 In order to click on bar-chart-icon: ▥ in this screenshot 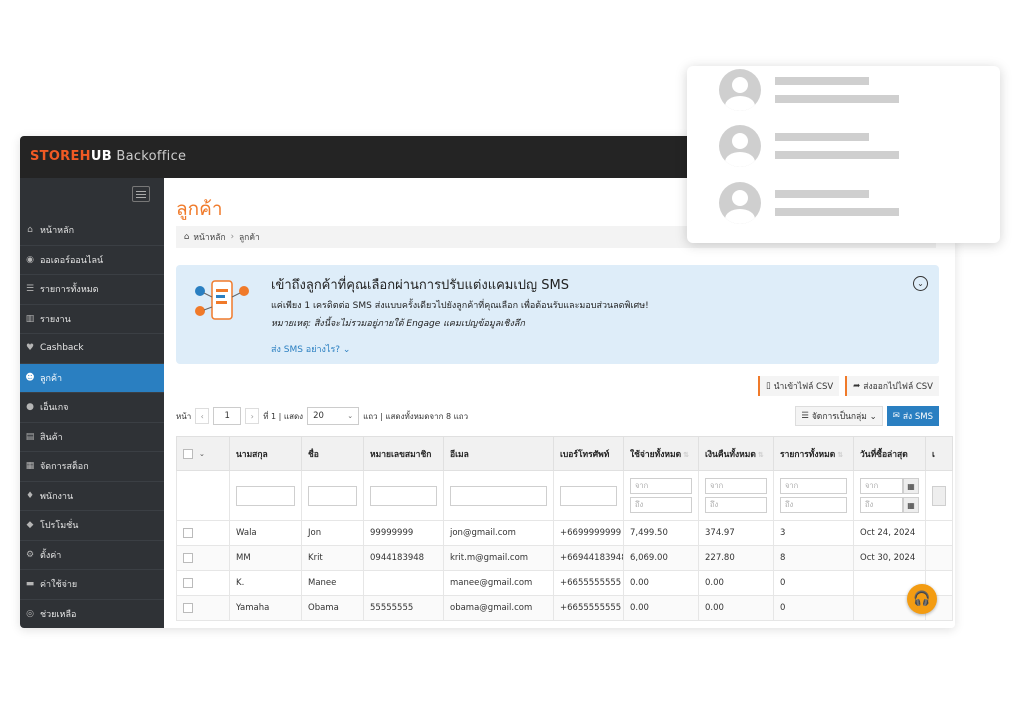, I will do `click(30, 318)`.